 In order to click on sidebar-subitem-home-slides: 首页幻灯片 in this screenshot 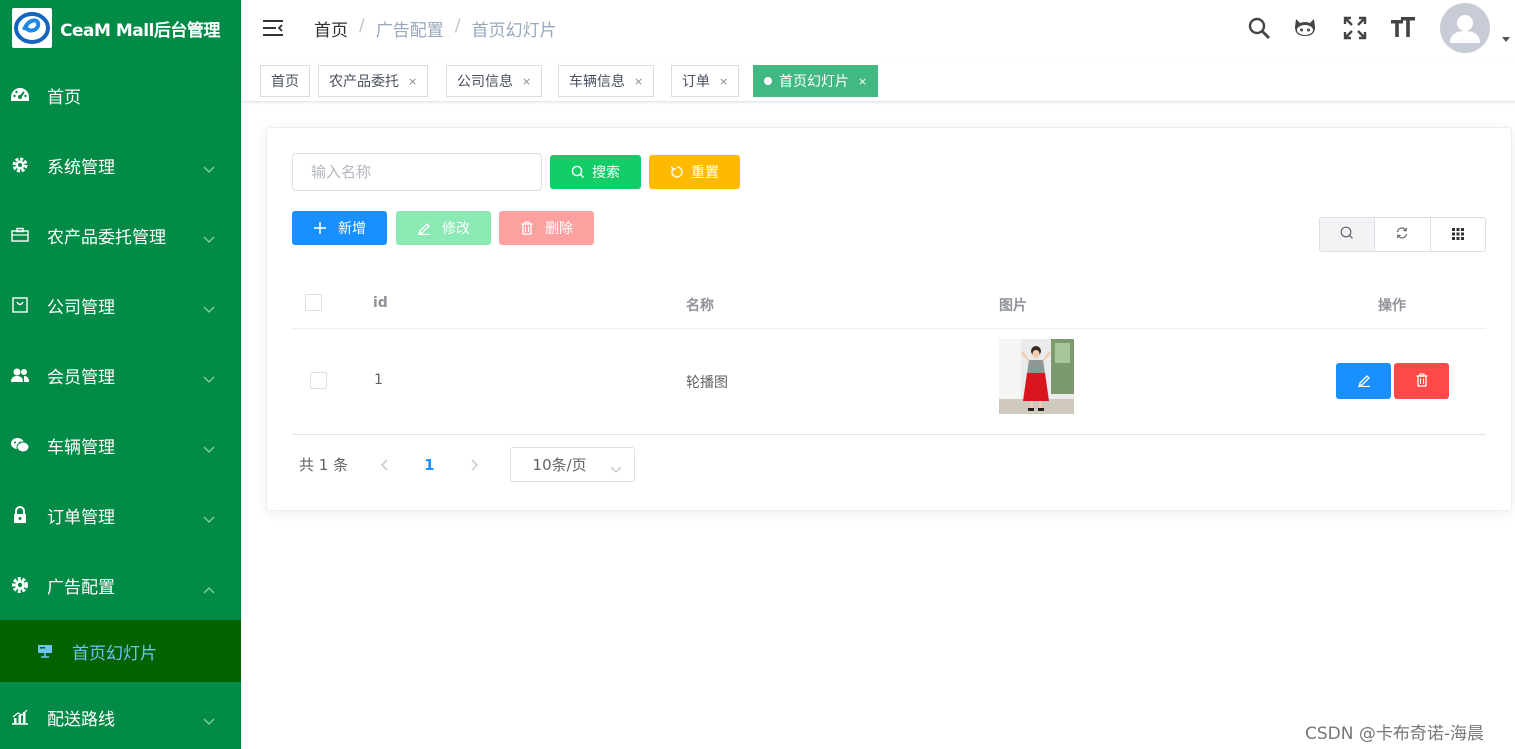, I will do `click(120, 651)`.